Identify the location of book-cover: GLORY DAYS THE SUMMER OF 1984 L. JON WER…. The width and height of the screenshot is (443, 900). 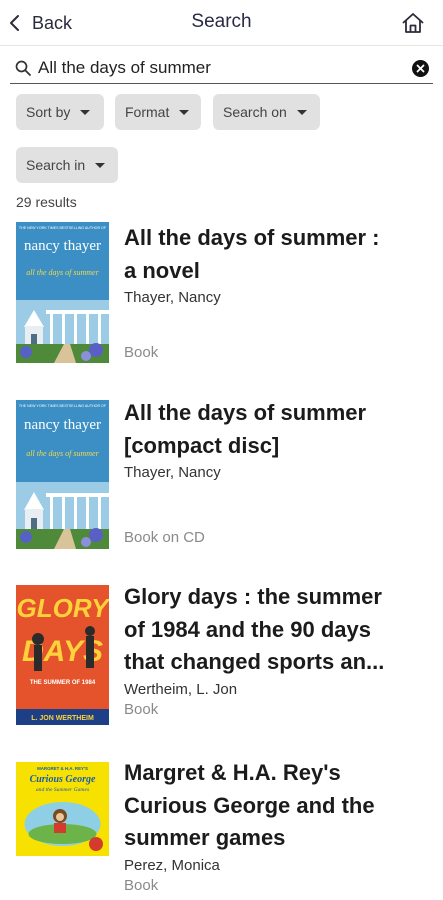
(62, 655).